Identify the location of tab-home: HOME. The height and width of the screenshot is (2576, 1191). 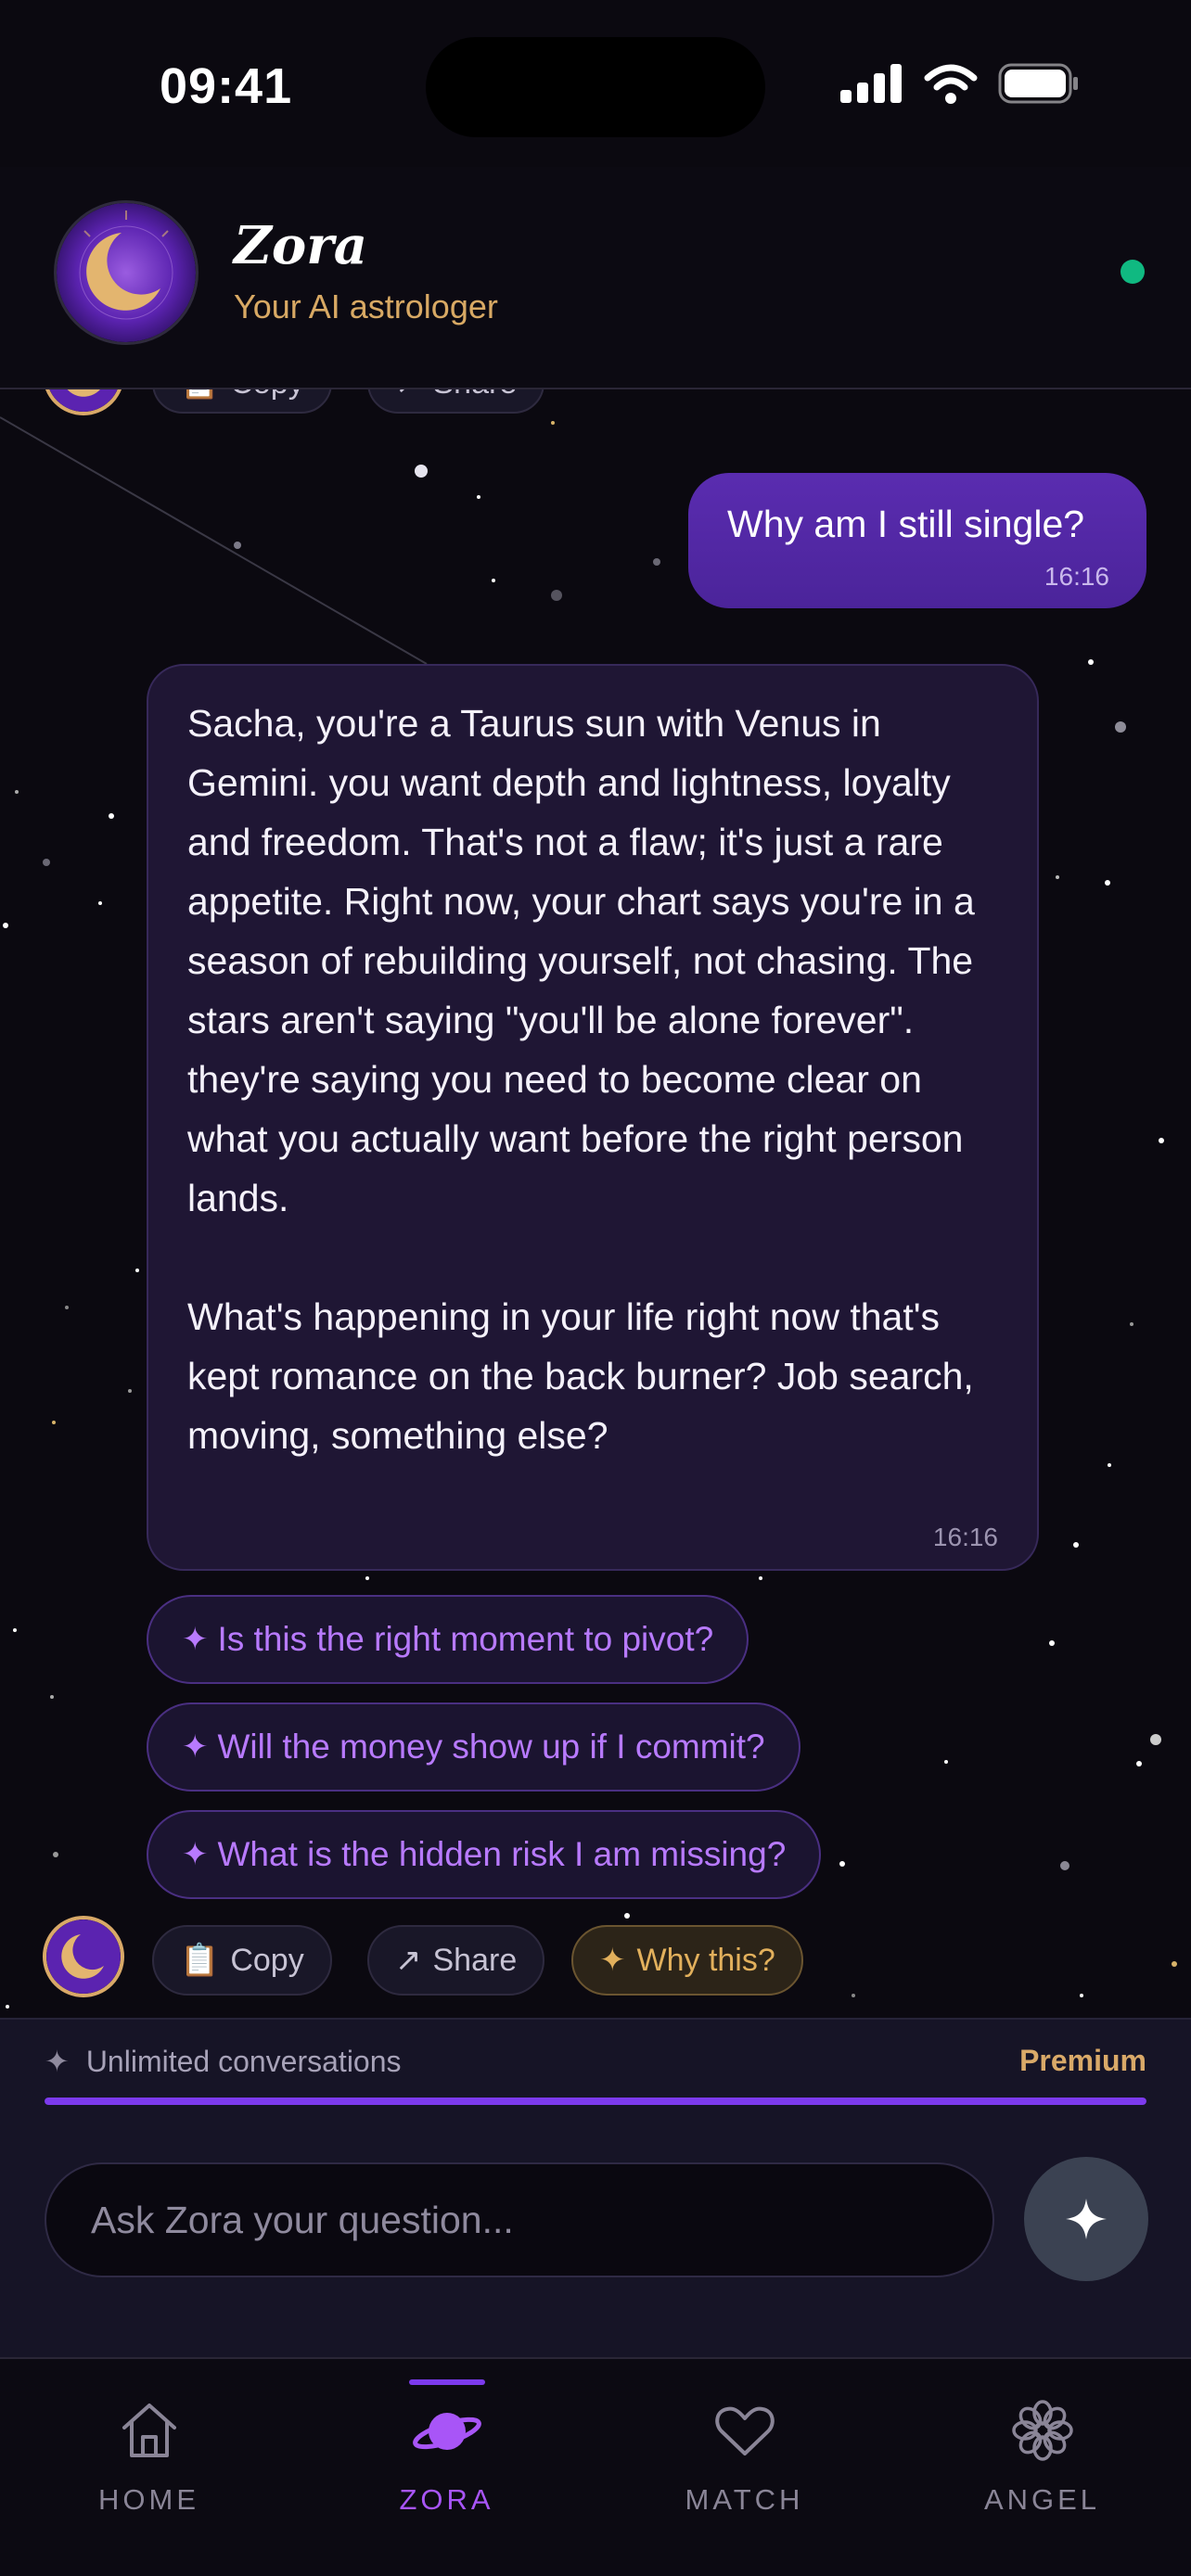
(149, 2467).